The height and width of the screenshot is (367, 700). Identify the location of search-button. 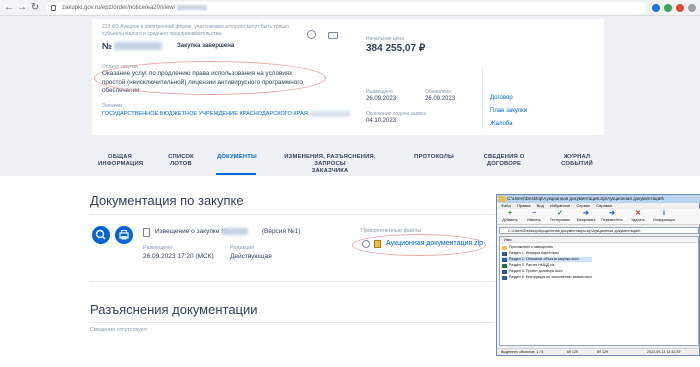
(101, 235).